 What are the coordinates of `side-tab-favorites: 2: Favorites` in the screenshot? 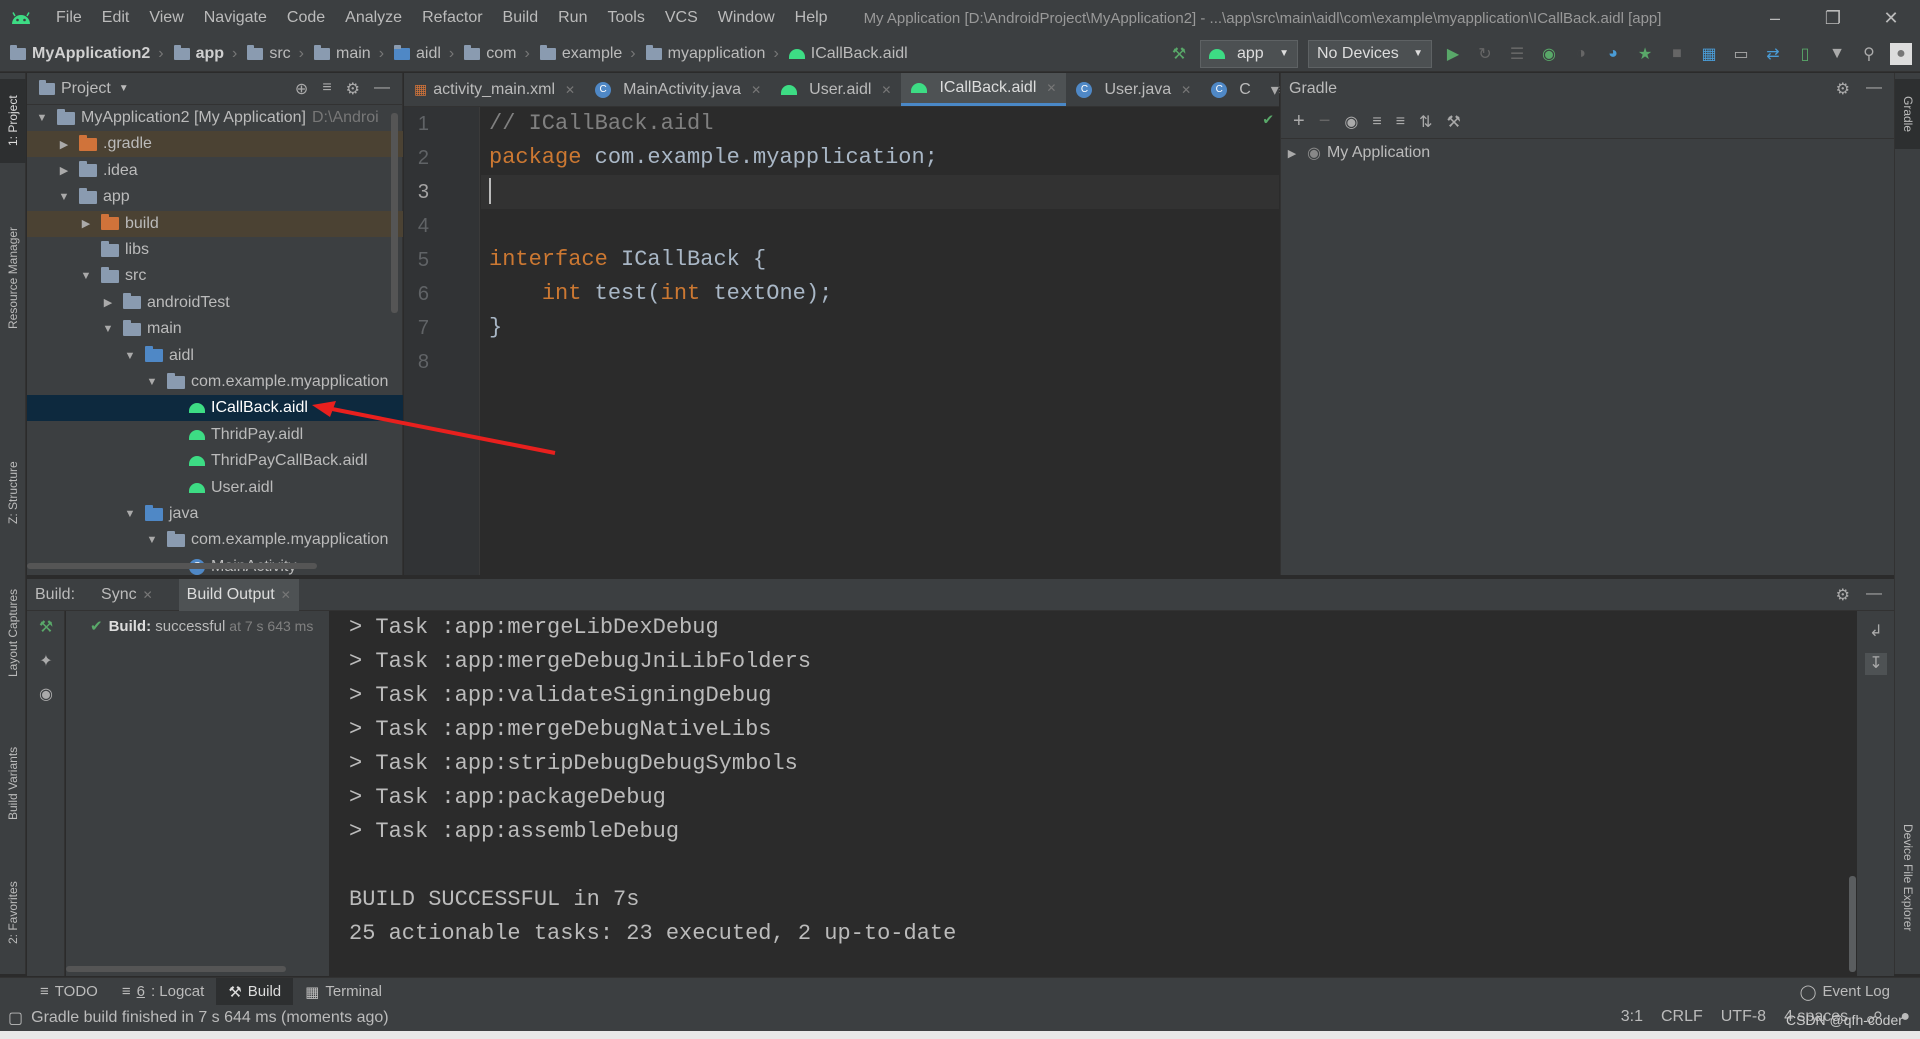 It's located at (13, 913).